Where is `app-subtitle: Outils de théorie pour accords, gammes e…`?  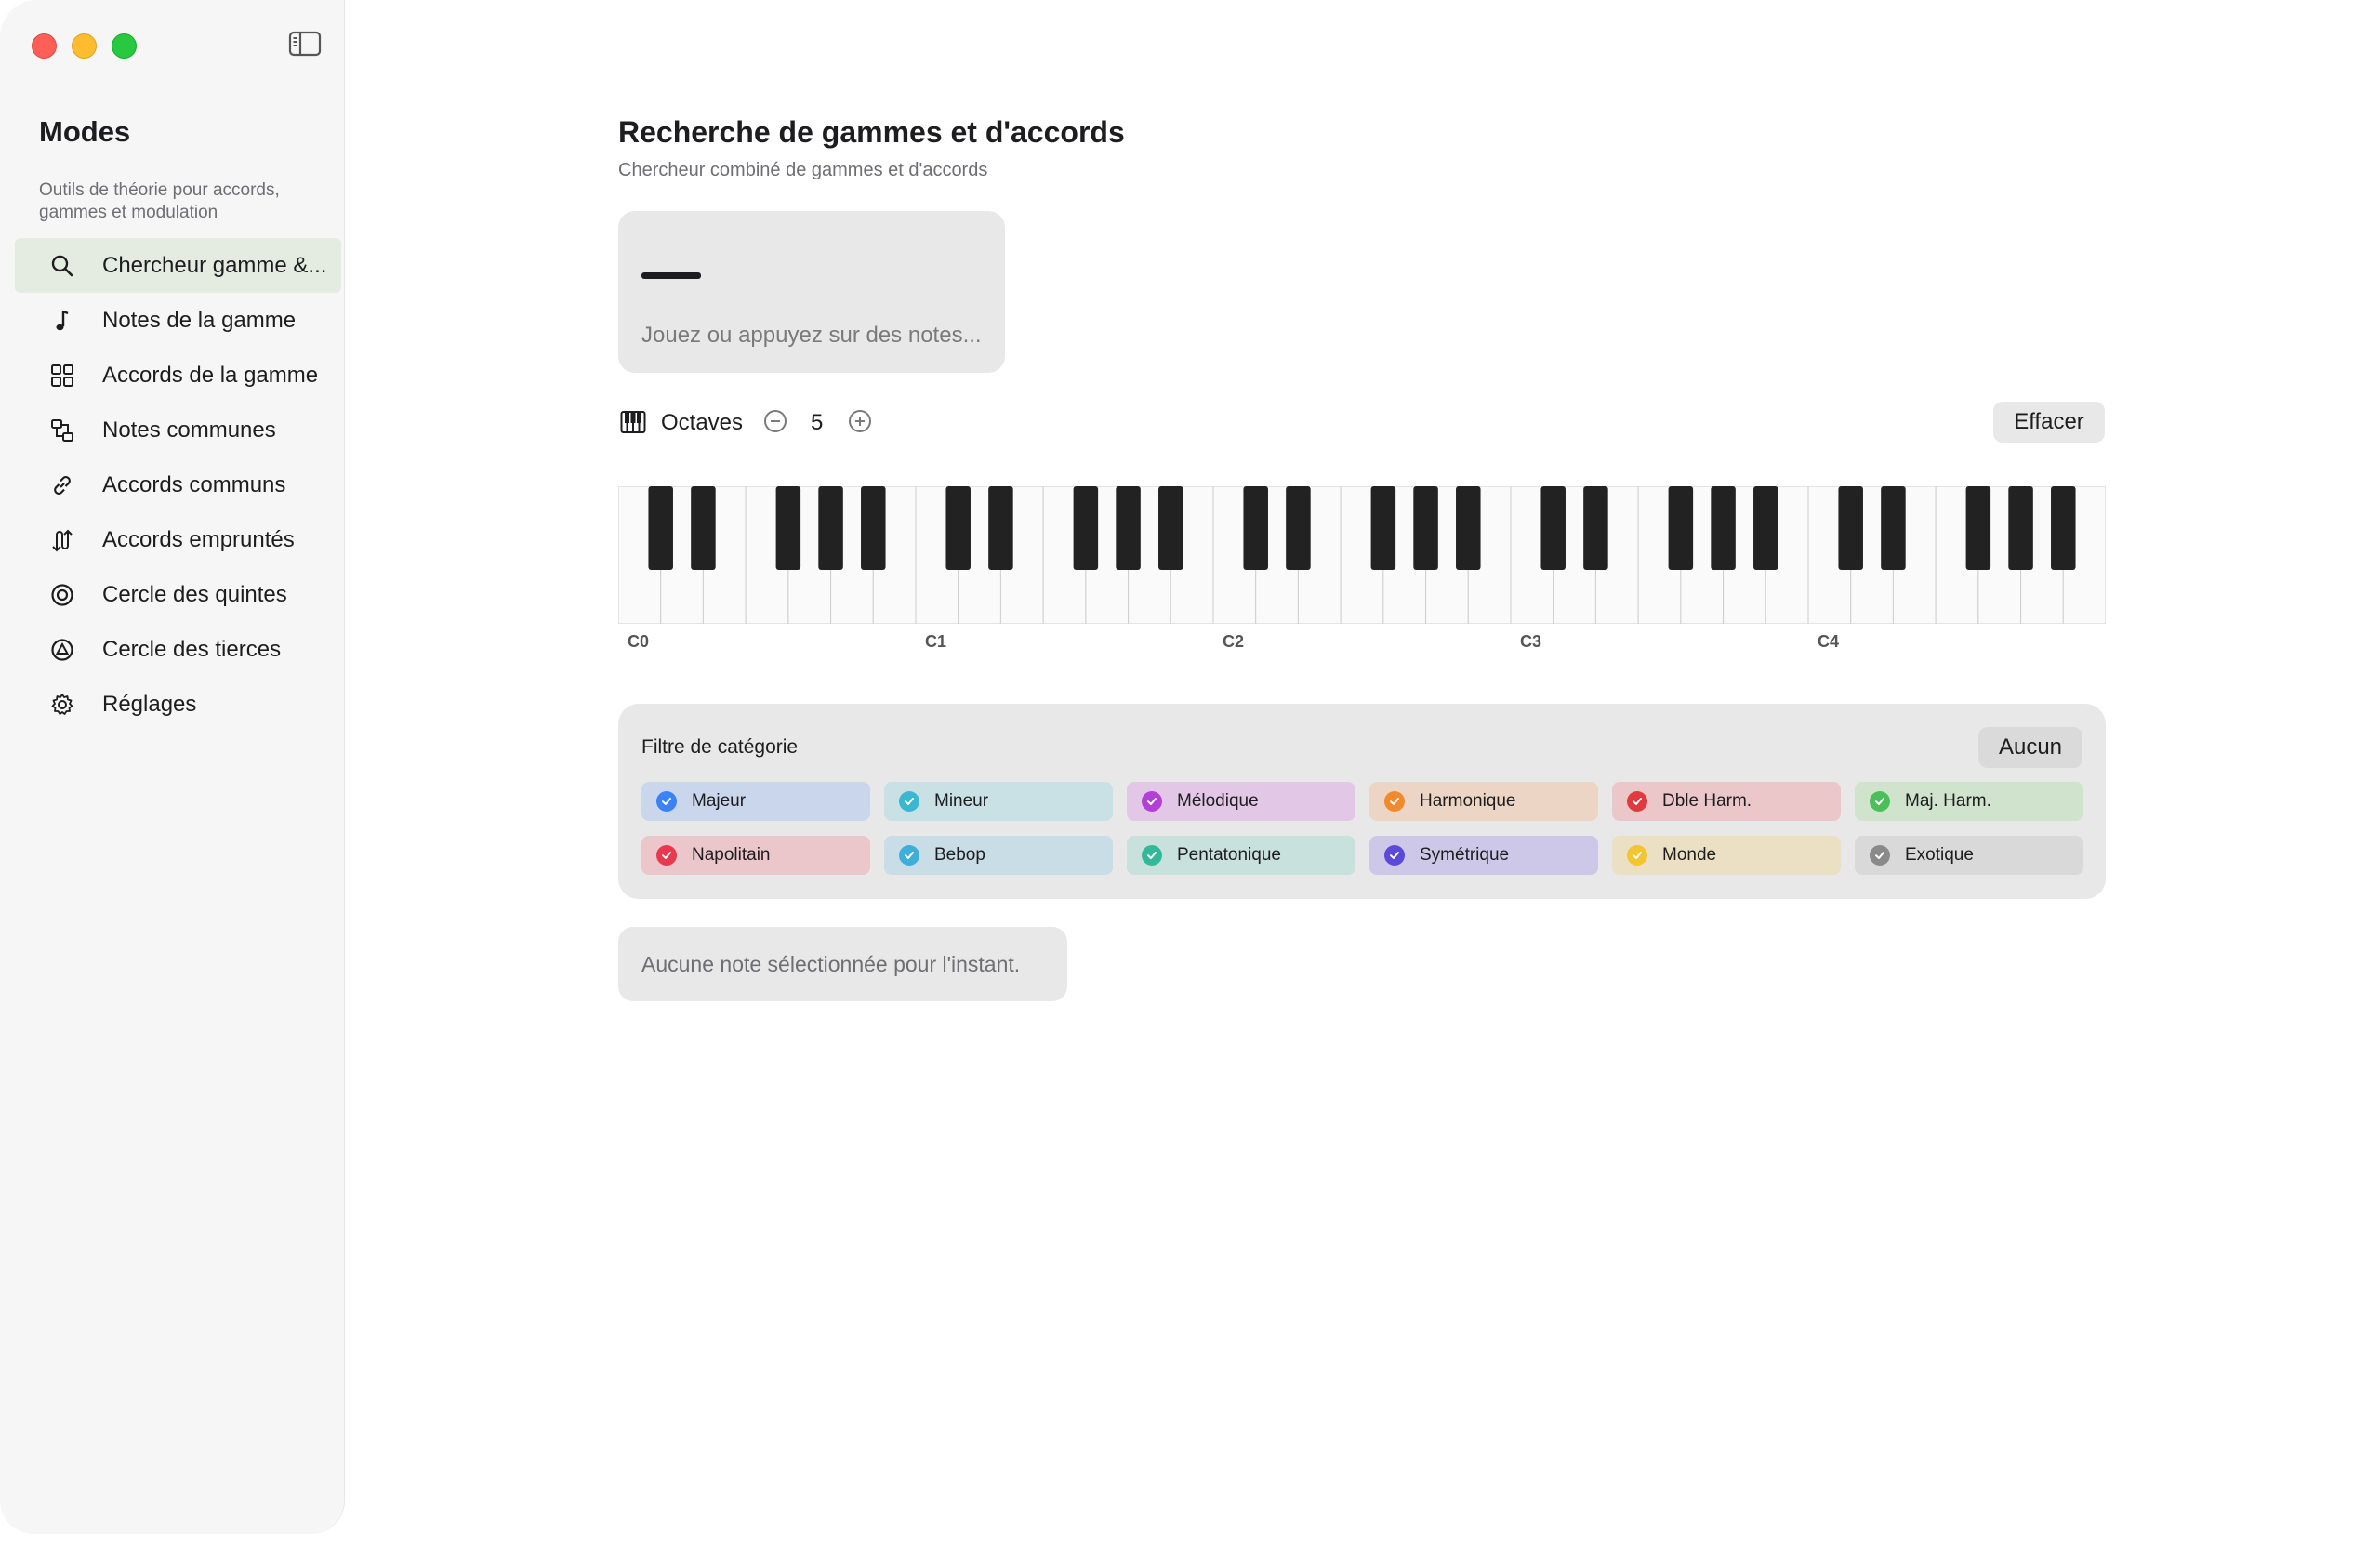 app-subtitle: Outils de théorie pour accords, gammes e… is located at coordinates (159, 201).